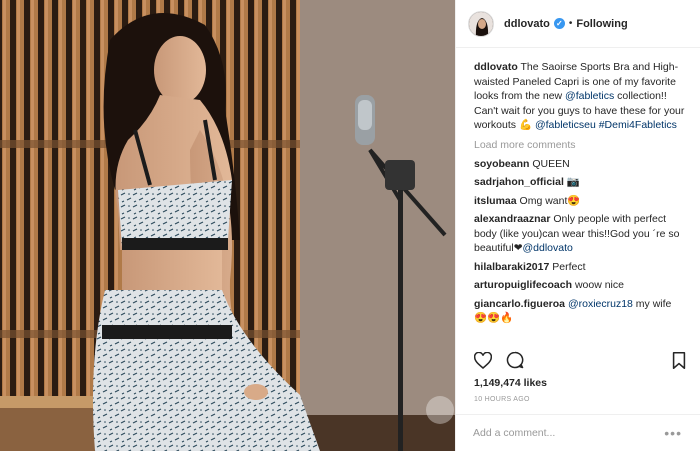  What do you see at coordinates (551, 163) in the screenshot?
I see `comment-text: QUEEN` at bounding box center [551, 163].